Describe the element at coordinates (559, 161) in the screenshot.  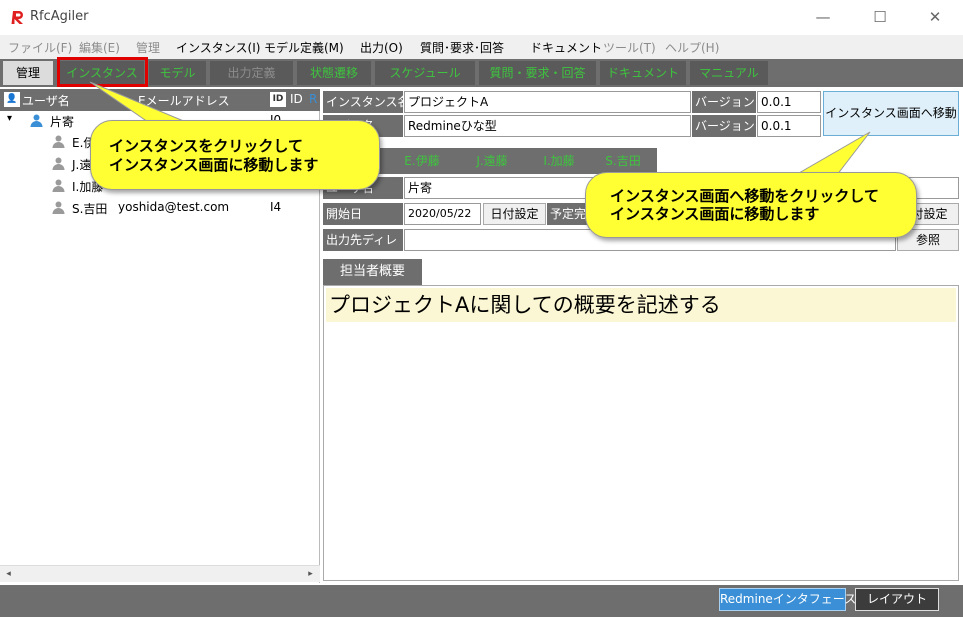
I see `tab-user-kato: I.加藤` at that location.